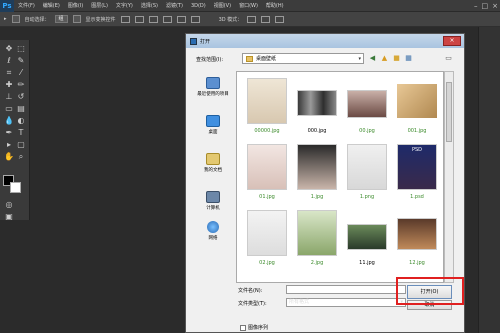 The image size is (500, 333). I want to click on zoom-tool-icon: ⌕, so click(21, 157).